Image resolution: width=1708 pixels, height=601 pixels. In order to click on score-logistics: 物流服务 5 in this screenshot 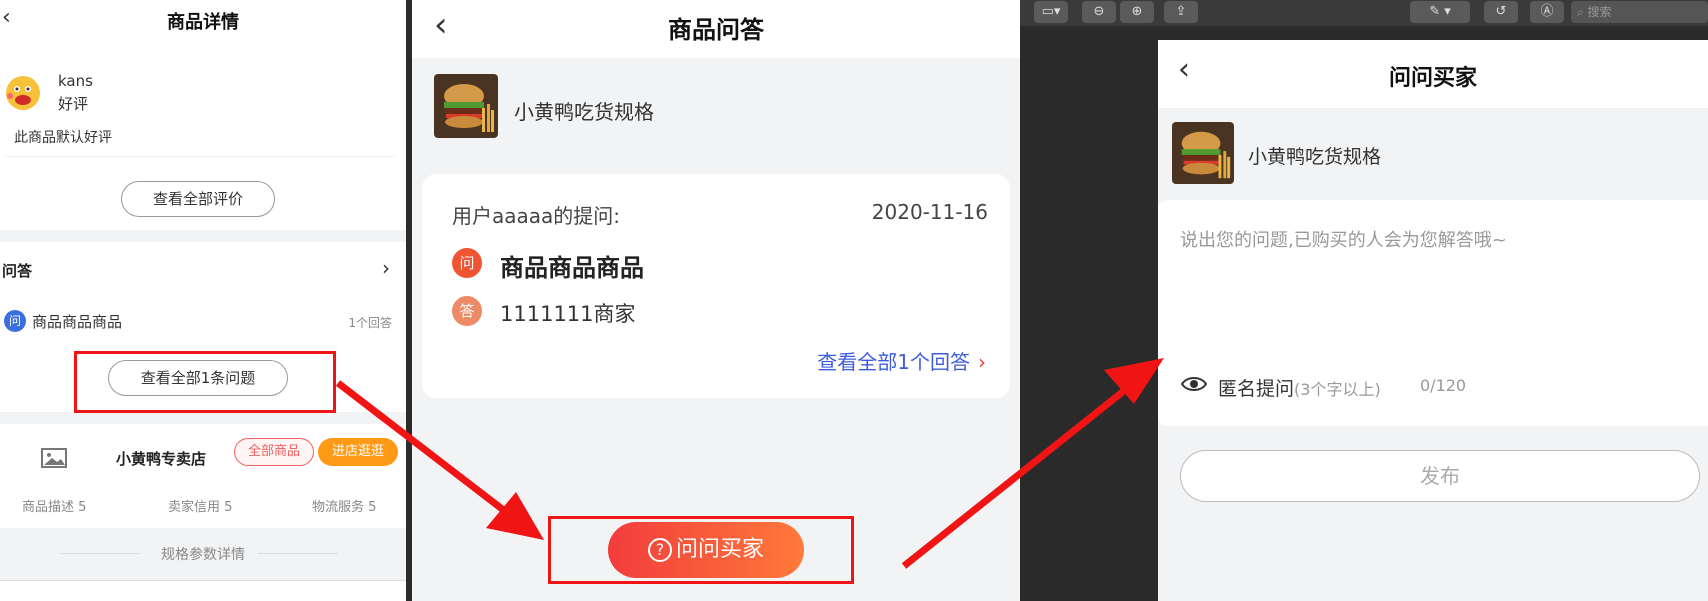, I will do `click(344, 507)`.